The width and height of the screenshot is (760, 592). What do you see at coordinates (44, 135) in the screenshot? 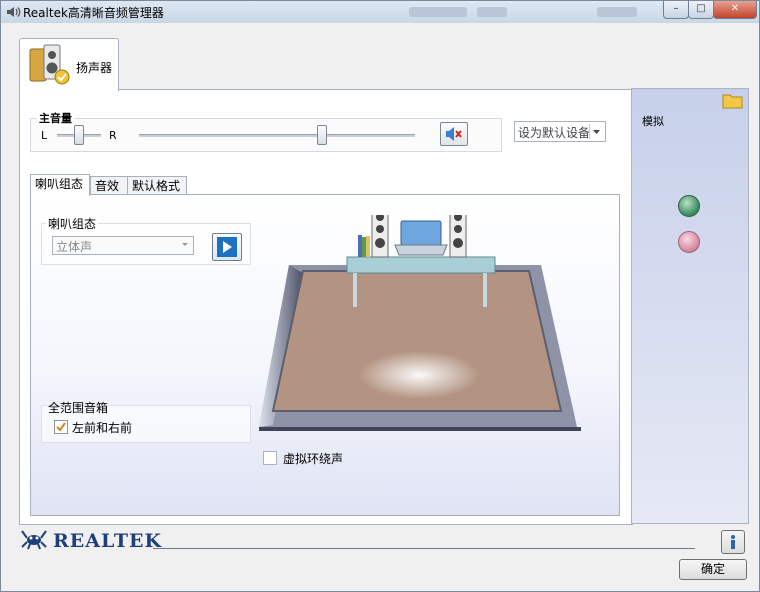
I see `balance-left-label: L` at bounding box center [44, 135].